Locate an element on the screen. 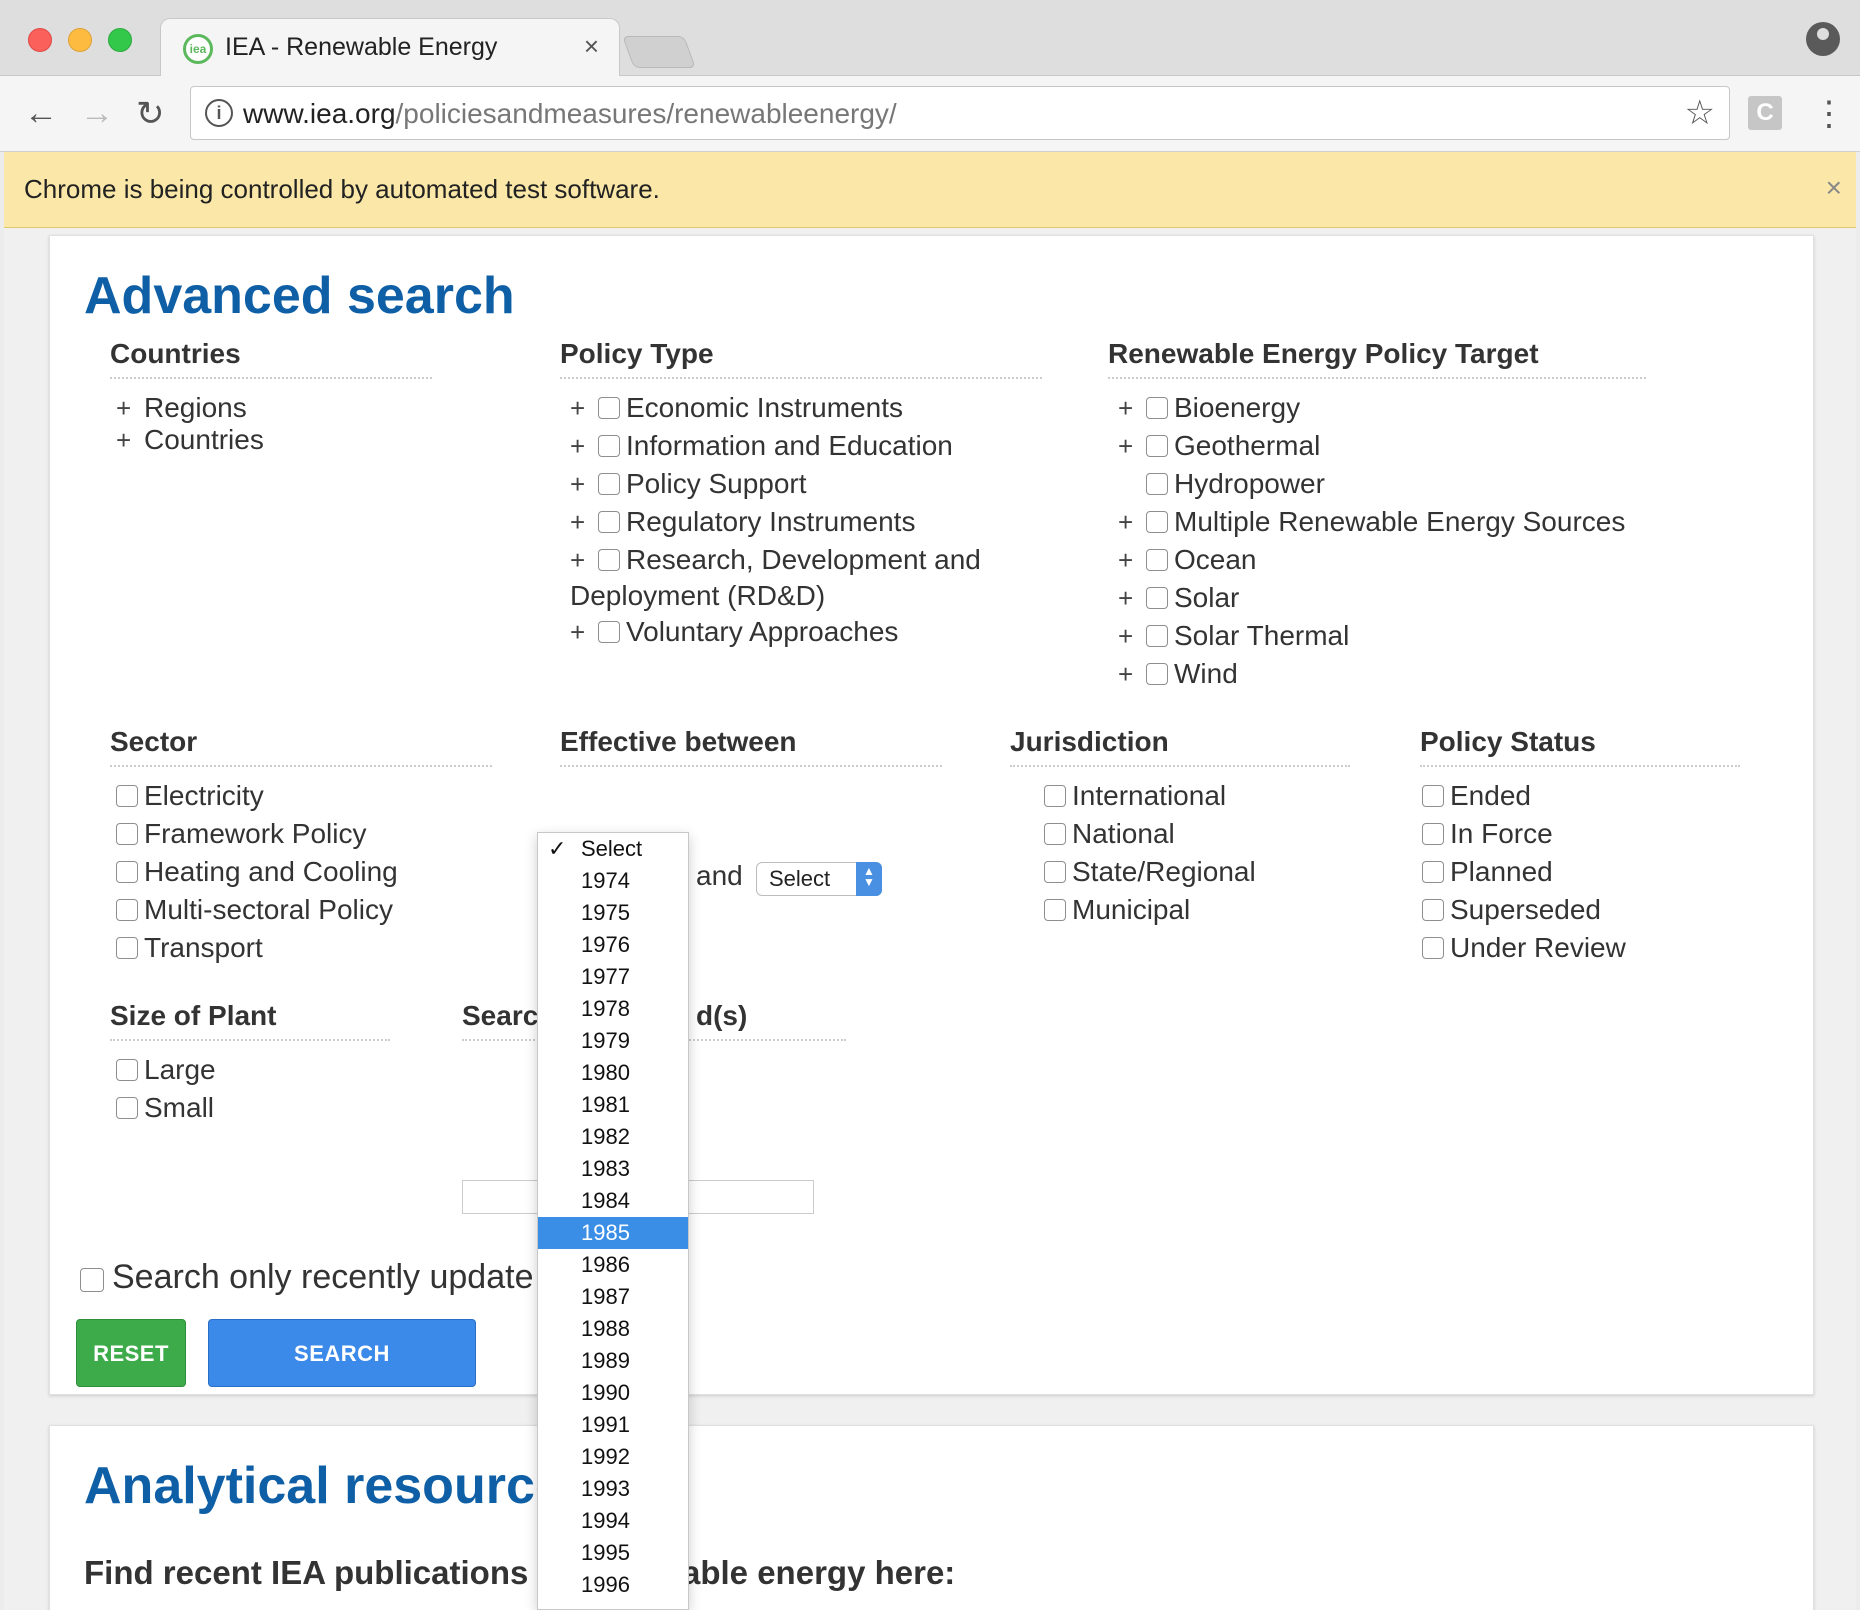 The image size is (1860, 1610). plant-large: Large is located at coordinates (166, 1070).